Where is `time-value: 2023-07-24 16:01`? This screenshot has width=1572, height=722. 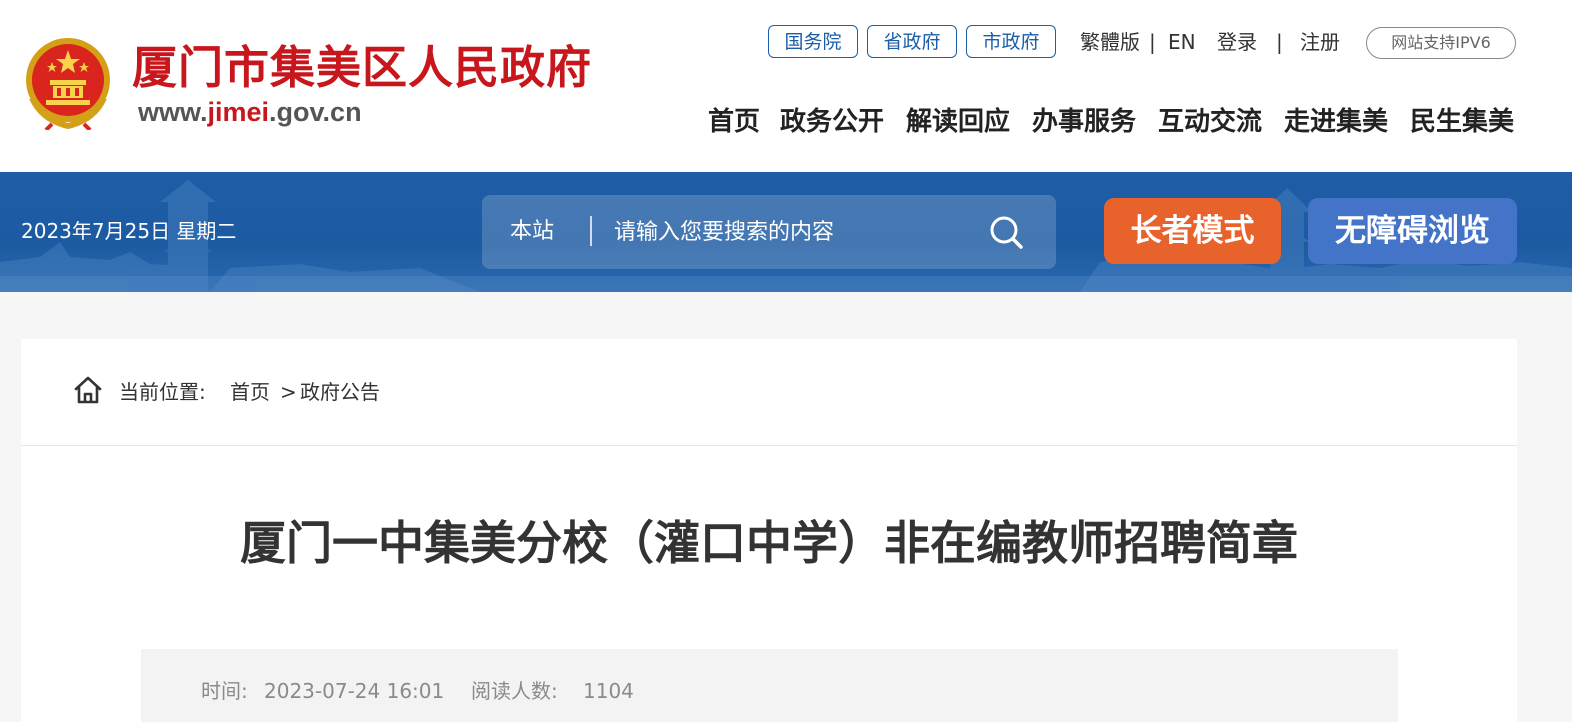
time-value: 2023-07-24 16:01 is located at coordinates (354, 691).